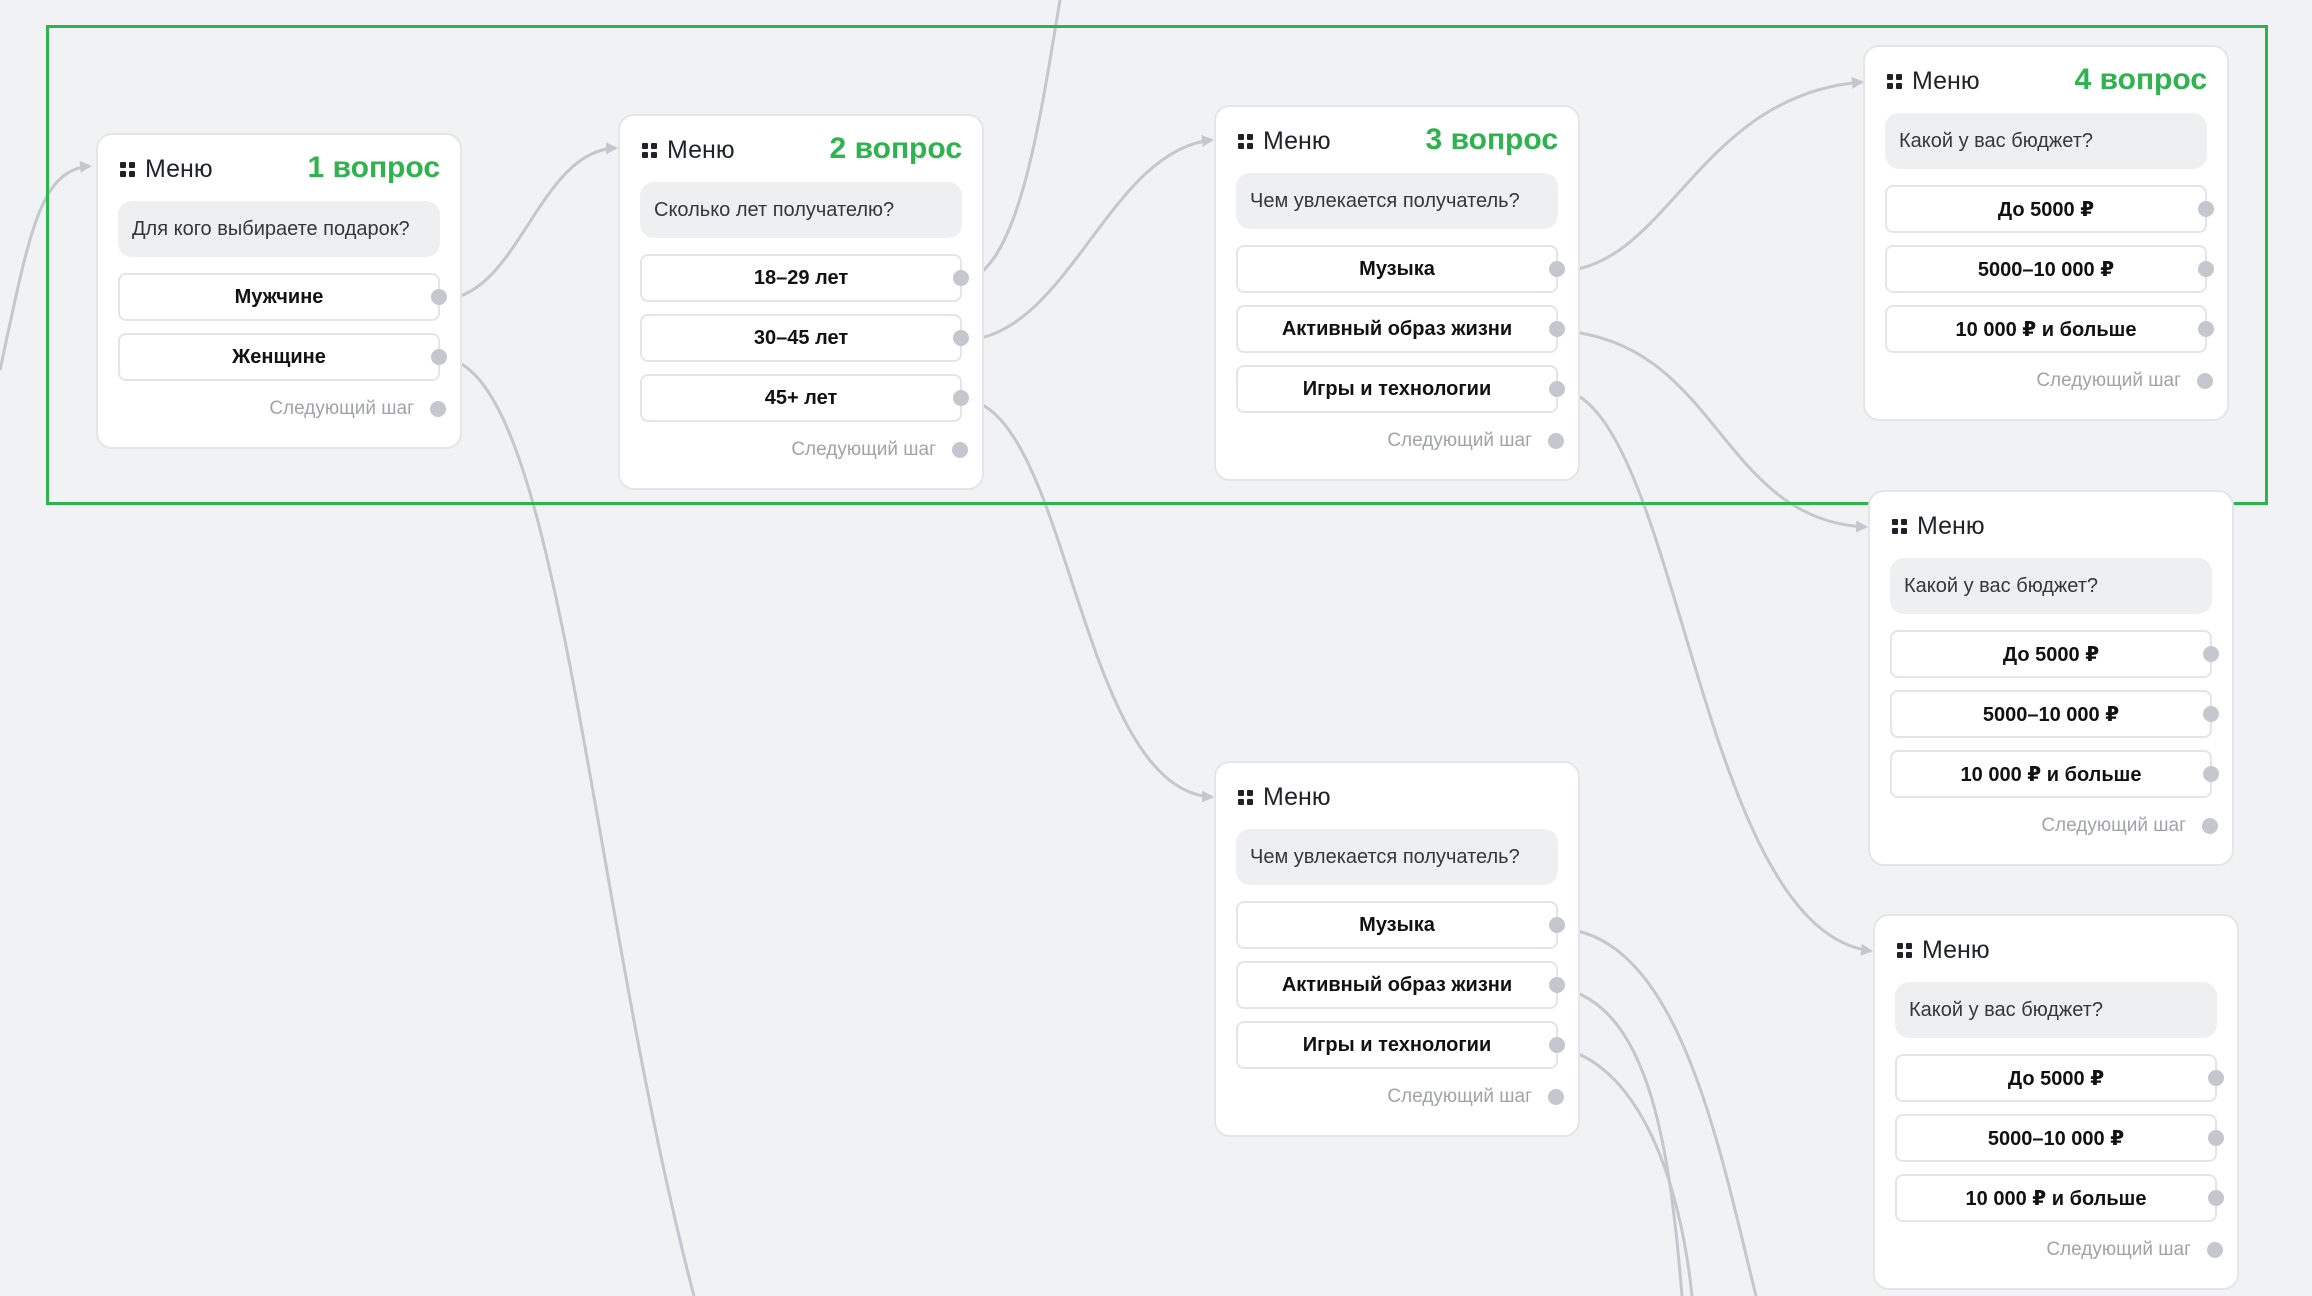  I want to click on option-label: Музыка, so click(1397, 924).